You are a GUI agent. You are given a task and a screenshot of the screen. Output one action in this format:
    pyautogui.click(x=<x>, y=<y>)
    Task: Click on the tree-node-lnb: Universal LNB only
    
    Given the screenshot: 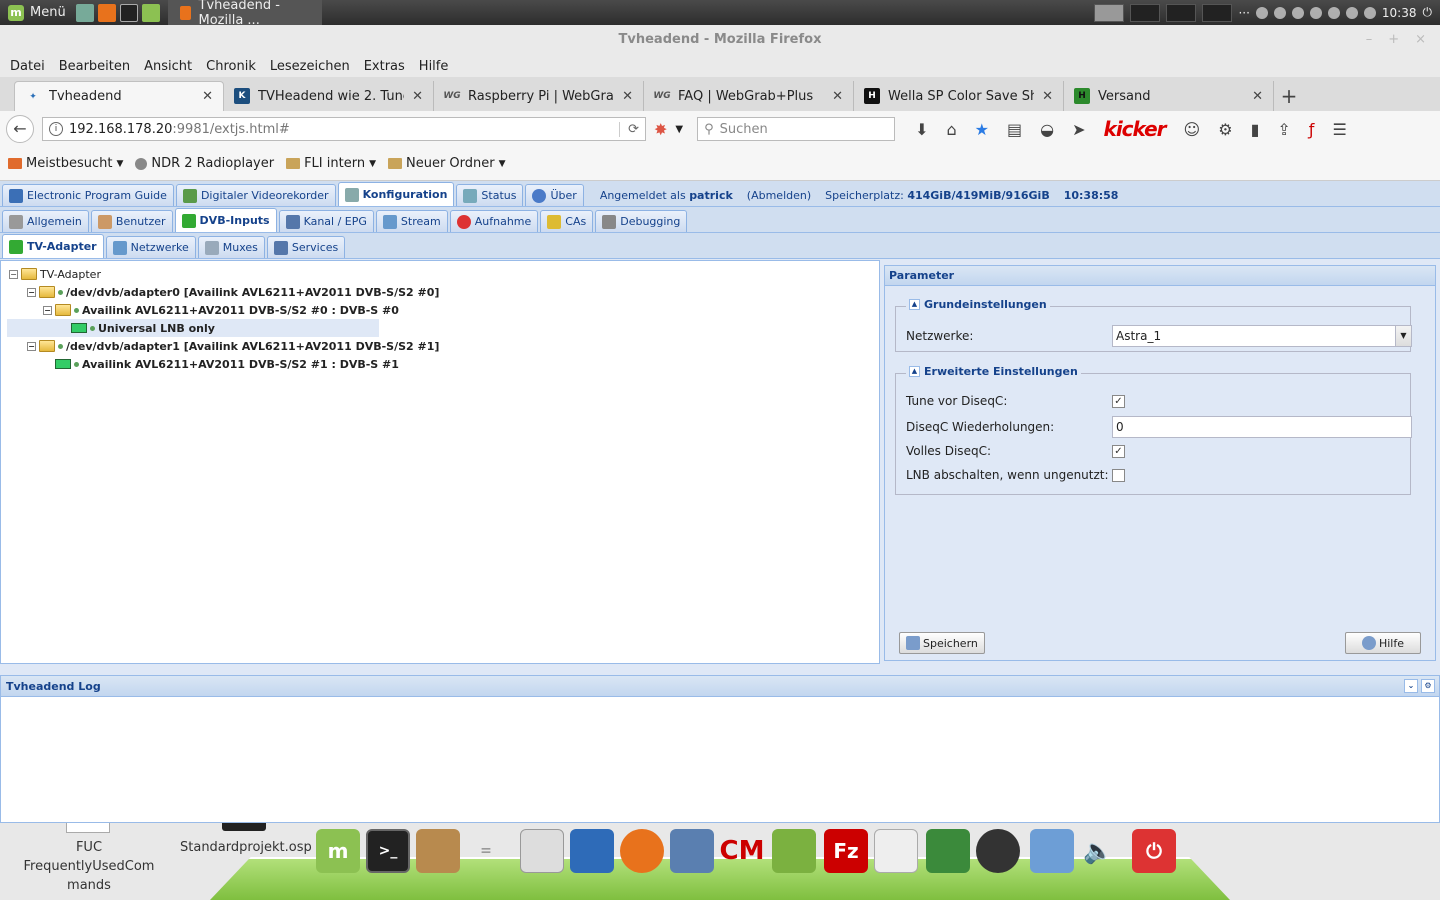 What is the action you would take?
    pyautogui.click(x=193, y=328)
    